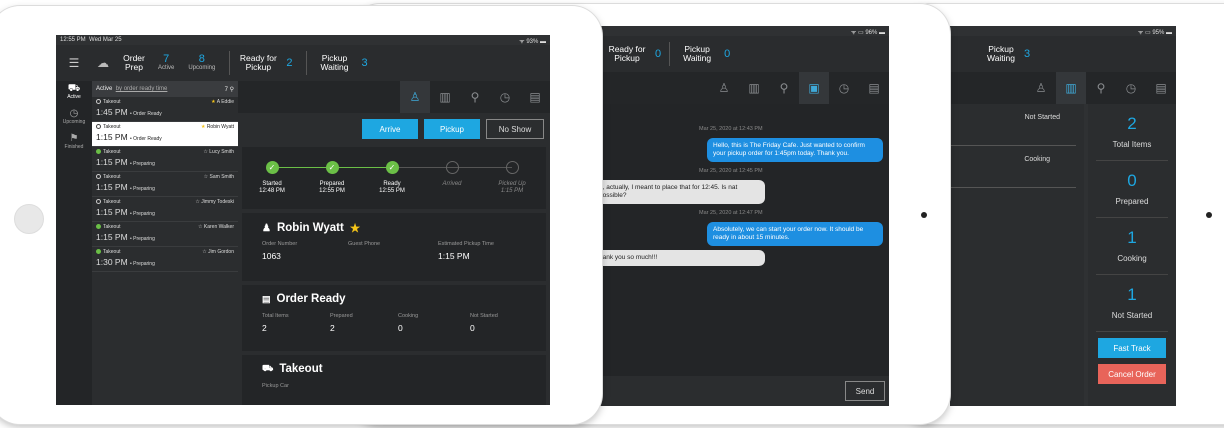 This screenshot has width=1224, height=428. What do you see at coordinates (452, 129) in the screenshot?
I see `pickup-button: Pickup` at bounding box center [452, 129].